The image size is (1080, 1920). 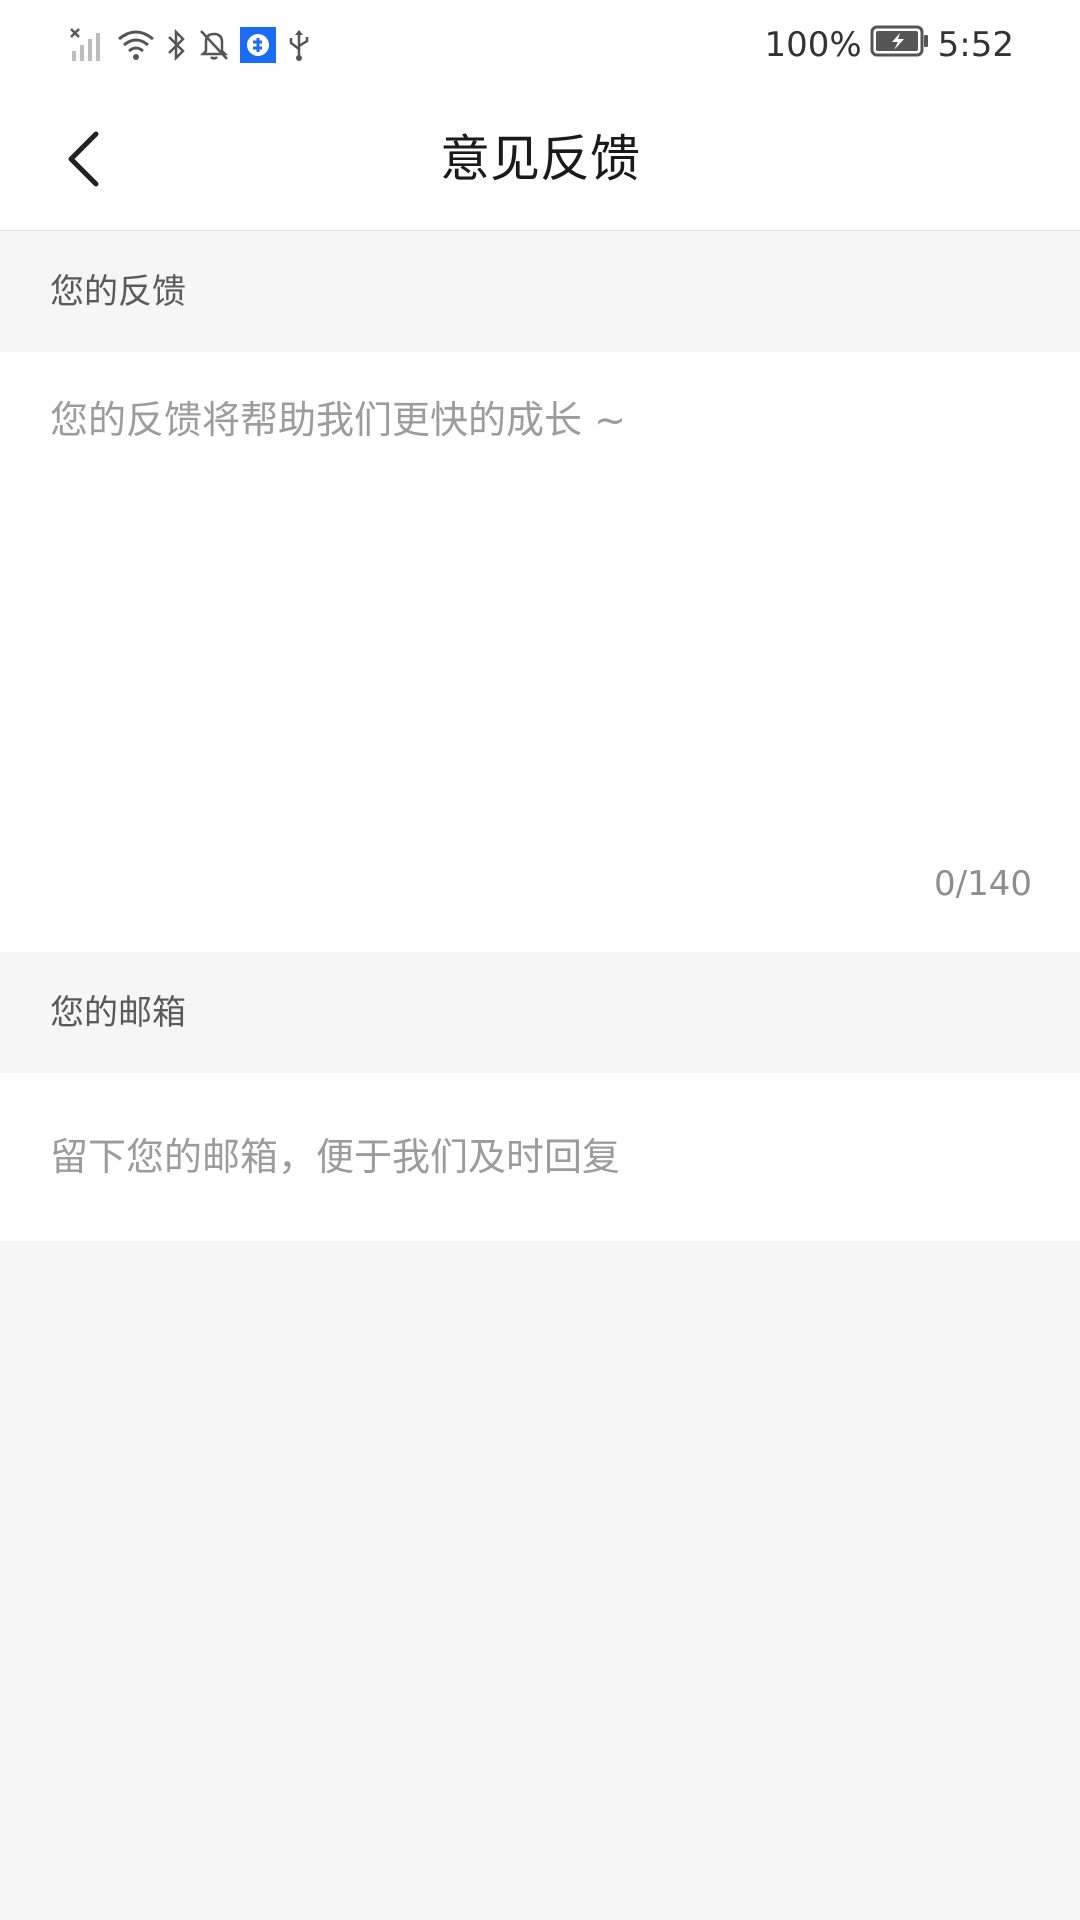 What do you see at coordinates (88, 45) in the screenshot?
I see `signal-off-icon` at bounding box center [88, 45].